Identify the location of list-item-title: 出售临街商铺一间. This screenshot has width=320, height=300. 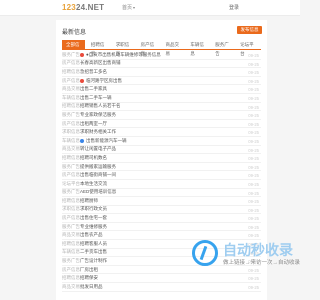
(98, 175).